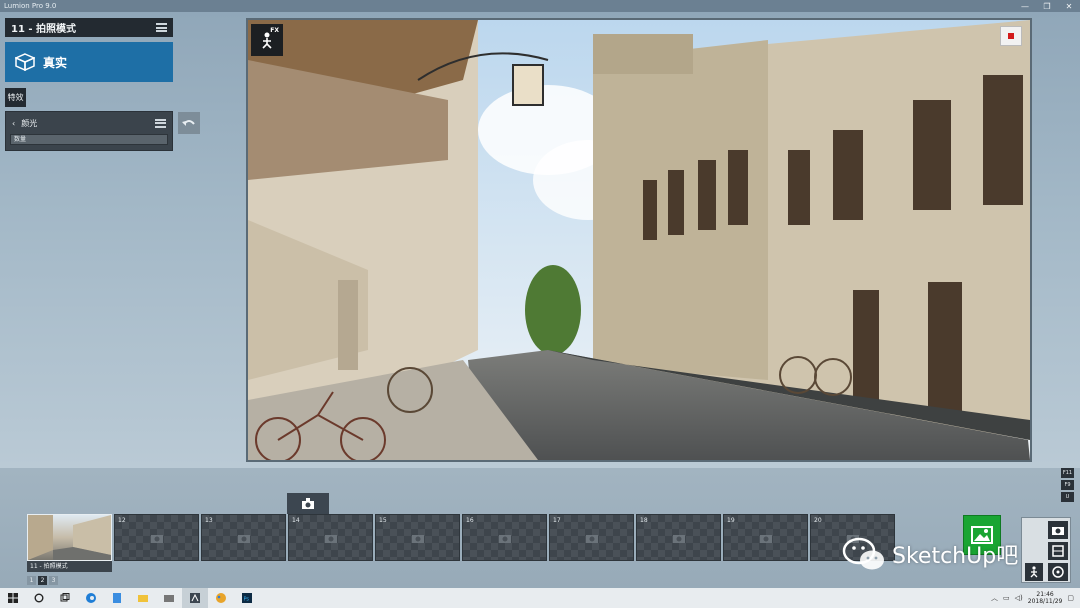  I want to click on close-button: ✕, so click(1069, 6).